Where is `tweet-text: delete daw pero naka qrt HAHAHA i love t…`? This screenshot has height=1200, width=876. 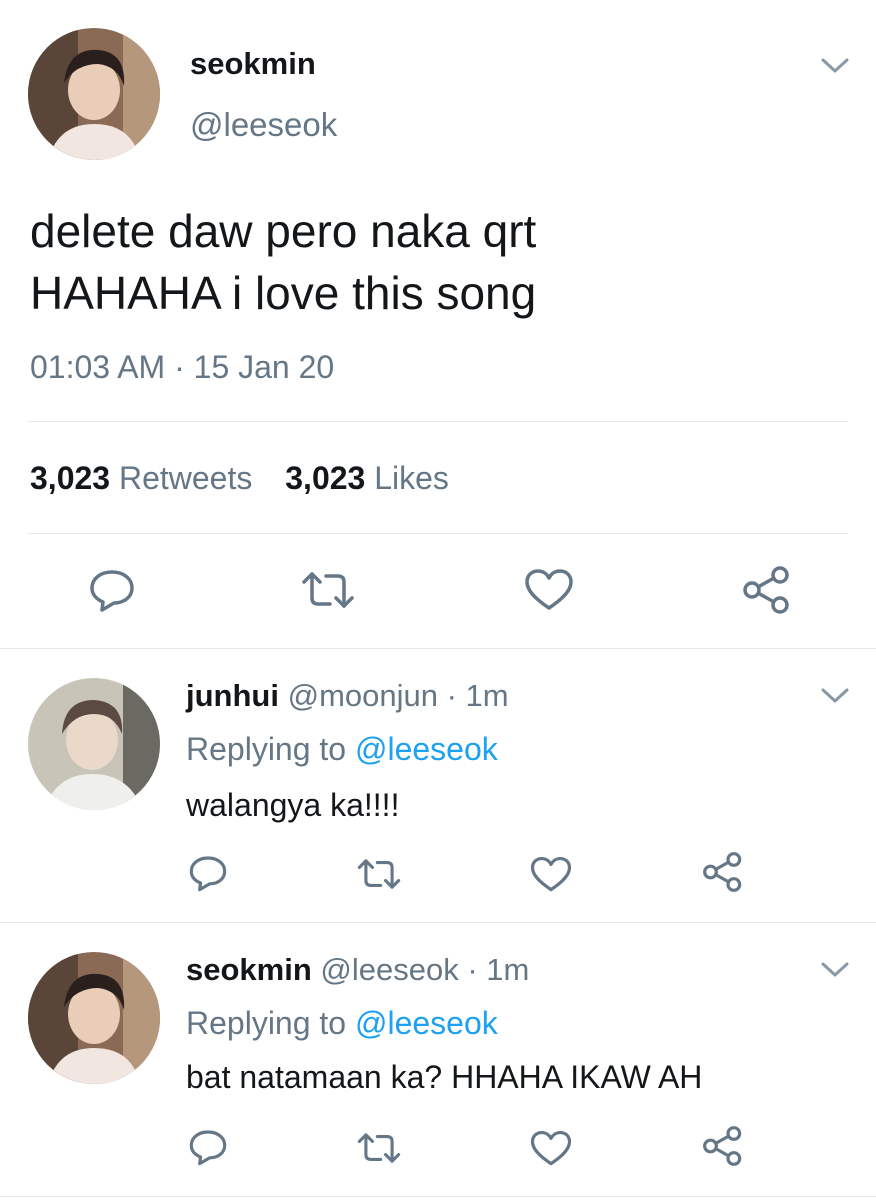 tweet-text: delete daw pero naka qrt HAHAHA i love t… is located at coordinates (283, 262).